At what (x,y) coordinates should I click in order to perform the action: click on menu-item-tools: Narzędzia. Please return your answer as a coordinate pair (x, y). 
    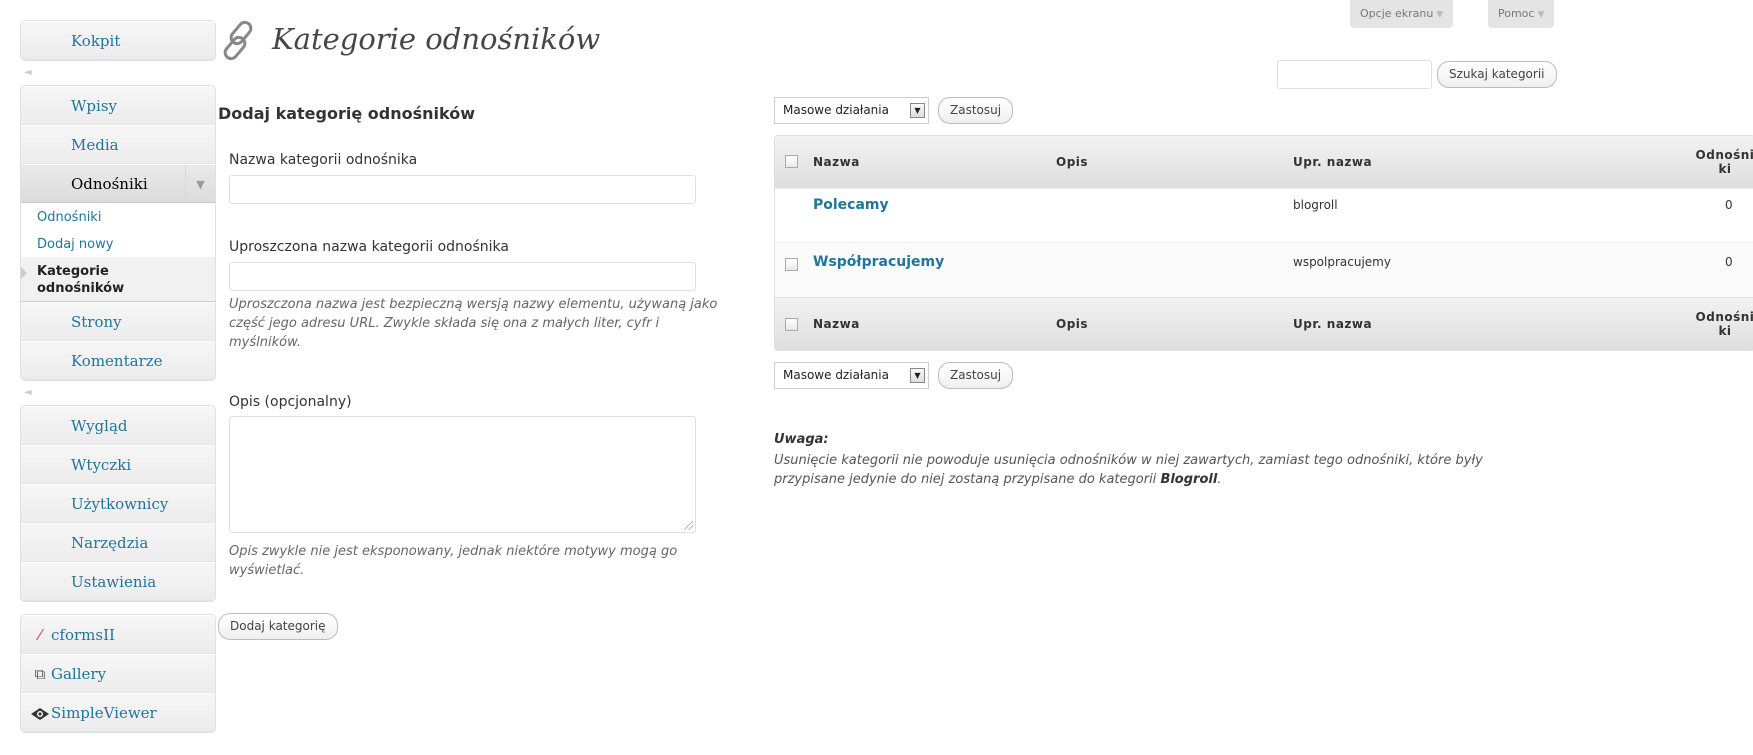
    Looking at the image, I should click on (118, 542).